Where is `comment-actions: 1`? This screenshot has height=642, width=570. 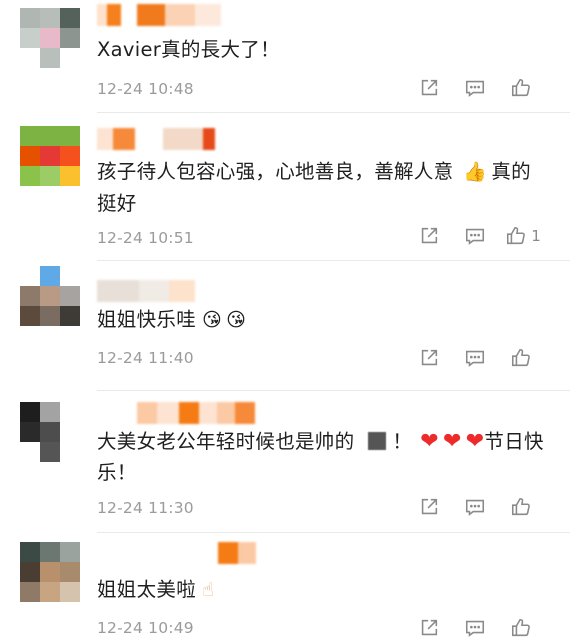
comment-actions: 1 is located at coordinates (477, 236).